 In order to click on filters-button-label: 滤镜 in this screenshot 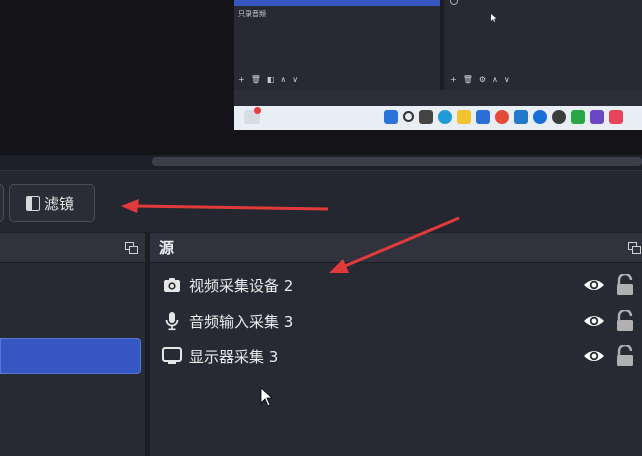, I will do `click(59, 203)`.